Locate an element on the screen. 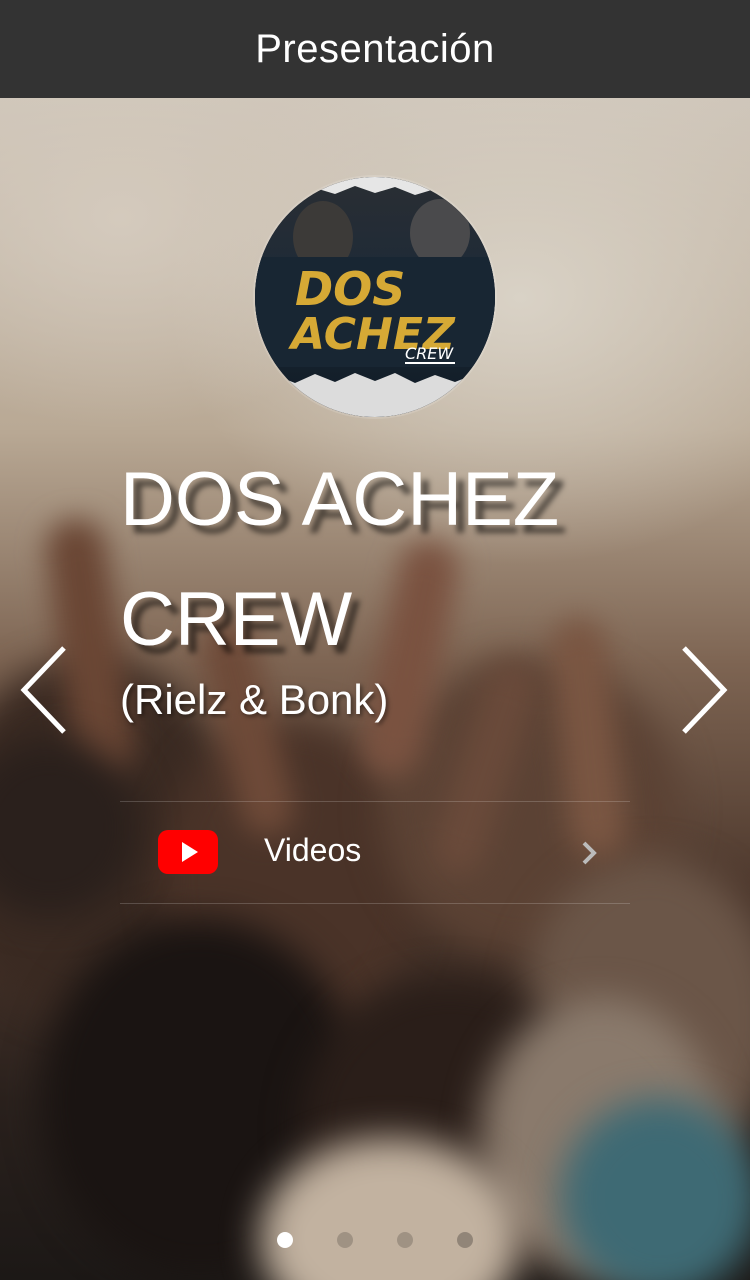 This screenshot has height=1280, width=750. chevron-left-icon is located at coordinates (43, 690).